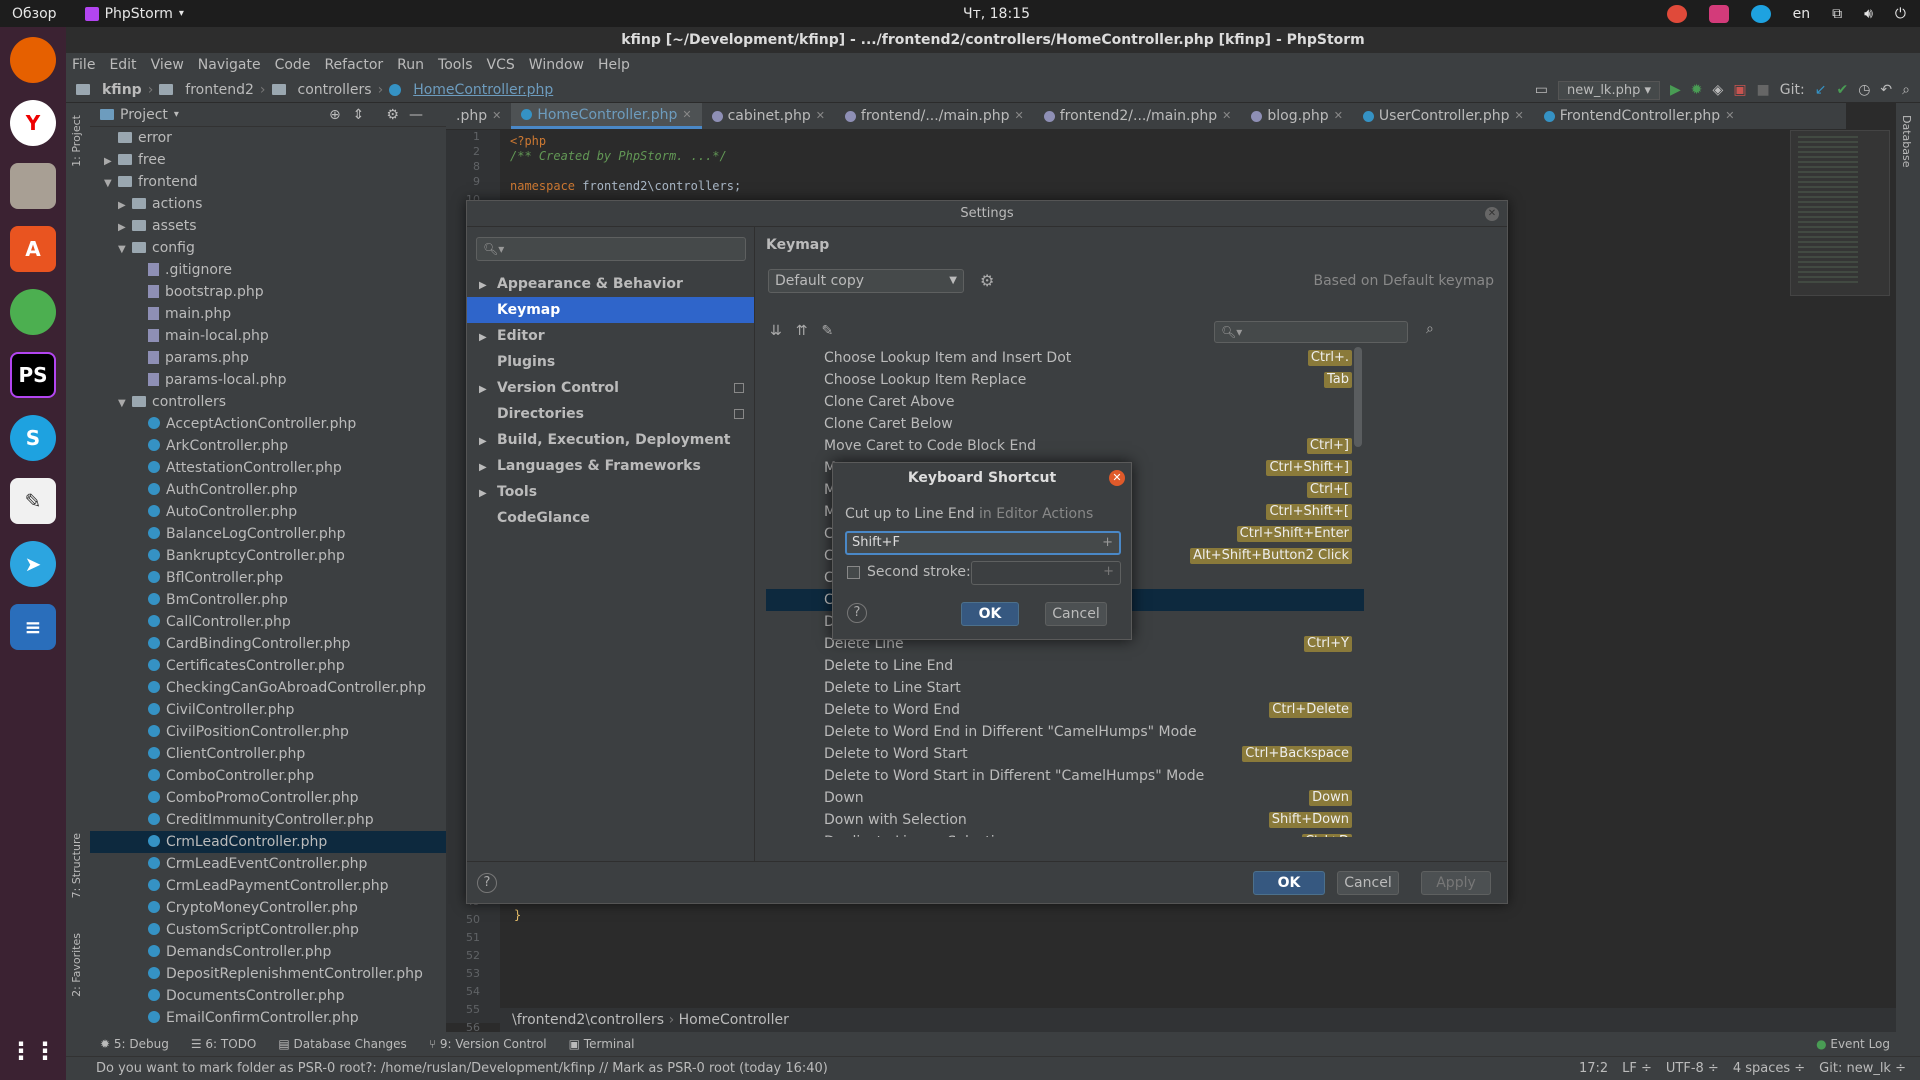 The image size is (1920, 1080). I want to click on todo-tool-button: ☰ 6: TODO, so click(224, 1044).